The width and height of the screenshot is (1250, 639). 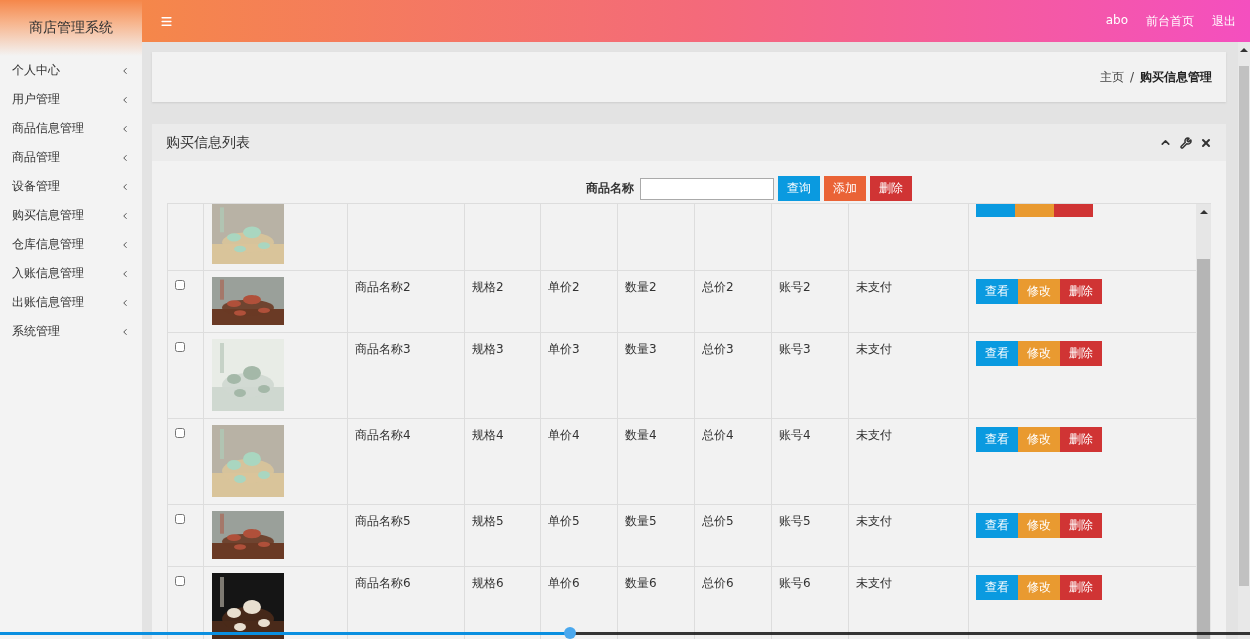 I want to click on video-progress-track, so click(x=625, y=633).